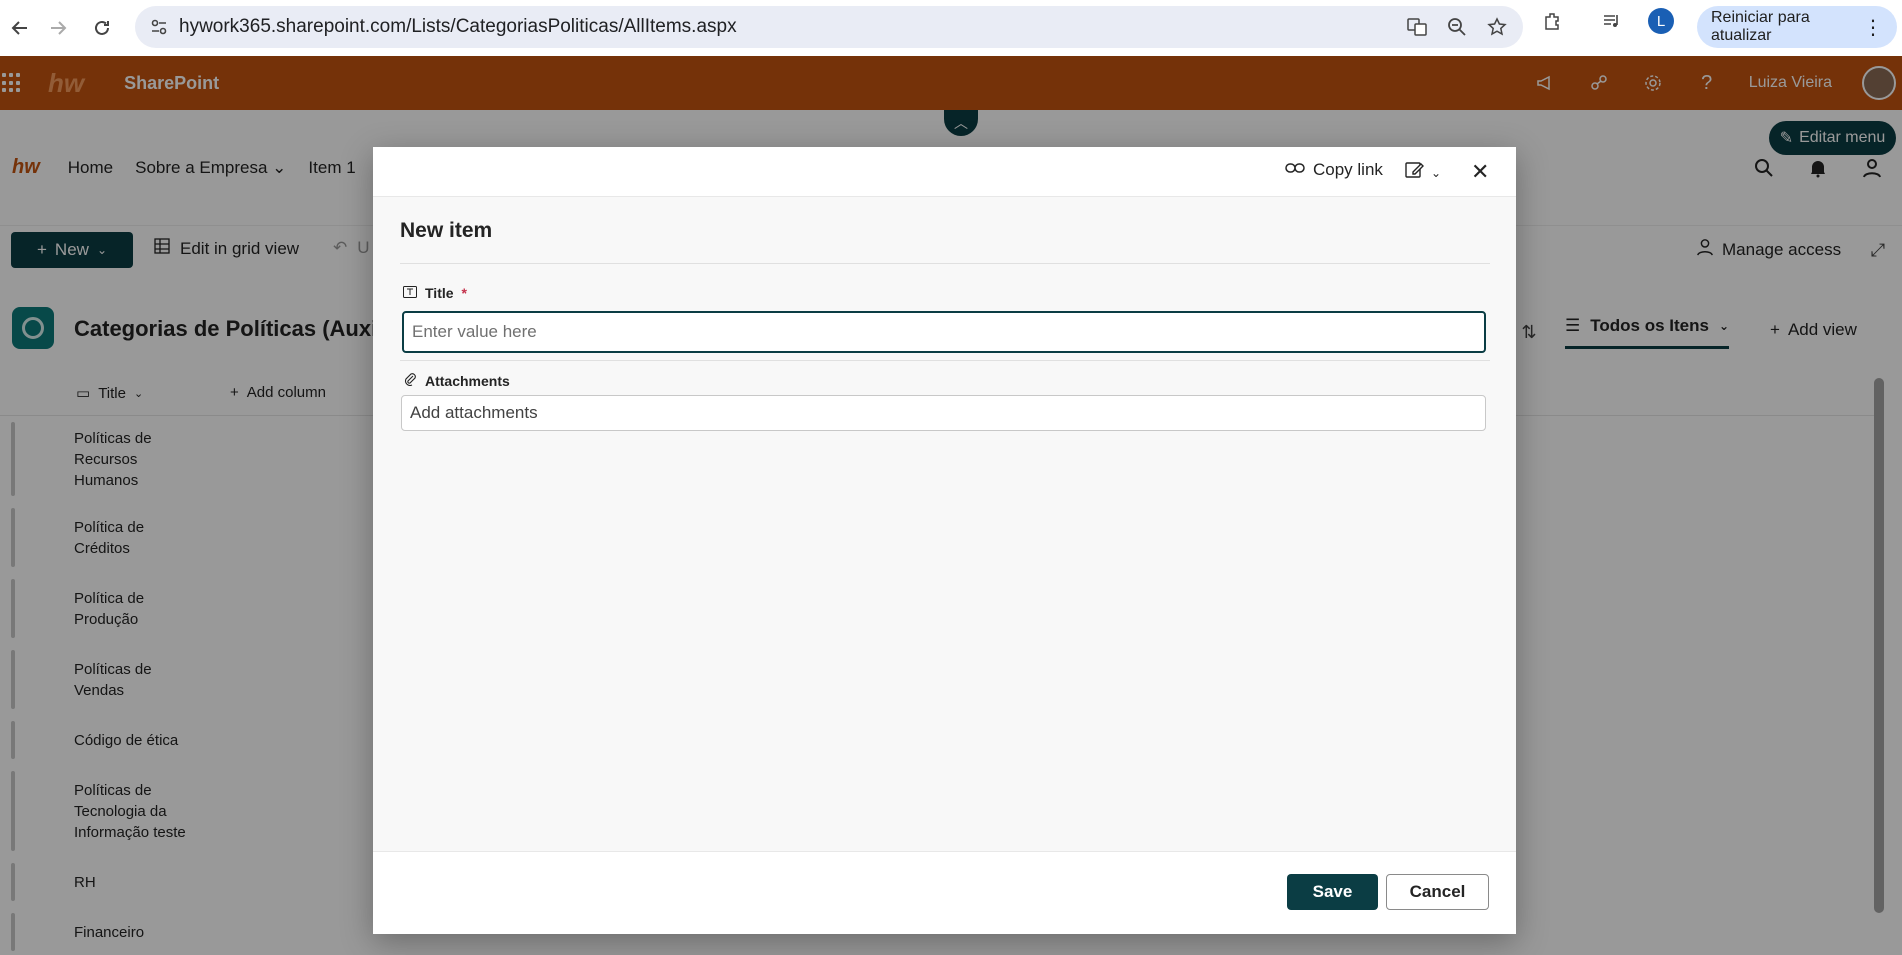  What do you see at coordinates (944, 892) in the screenshot?
I see `dialog-footer: Save Cancel` at bounding box center [944, 892].